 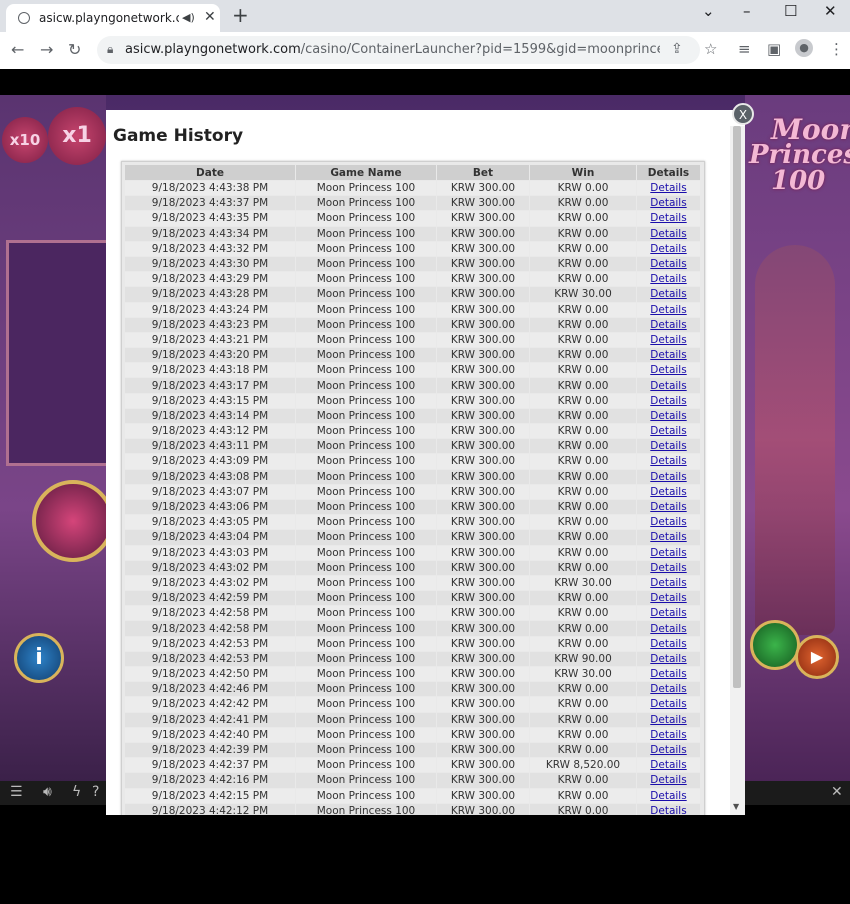 What do you see at coordinates (668, 172) in the screenshot?
I see `column-header-details: Details` at bounding box center [668, 172].